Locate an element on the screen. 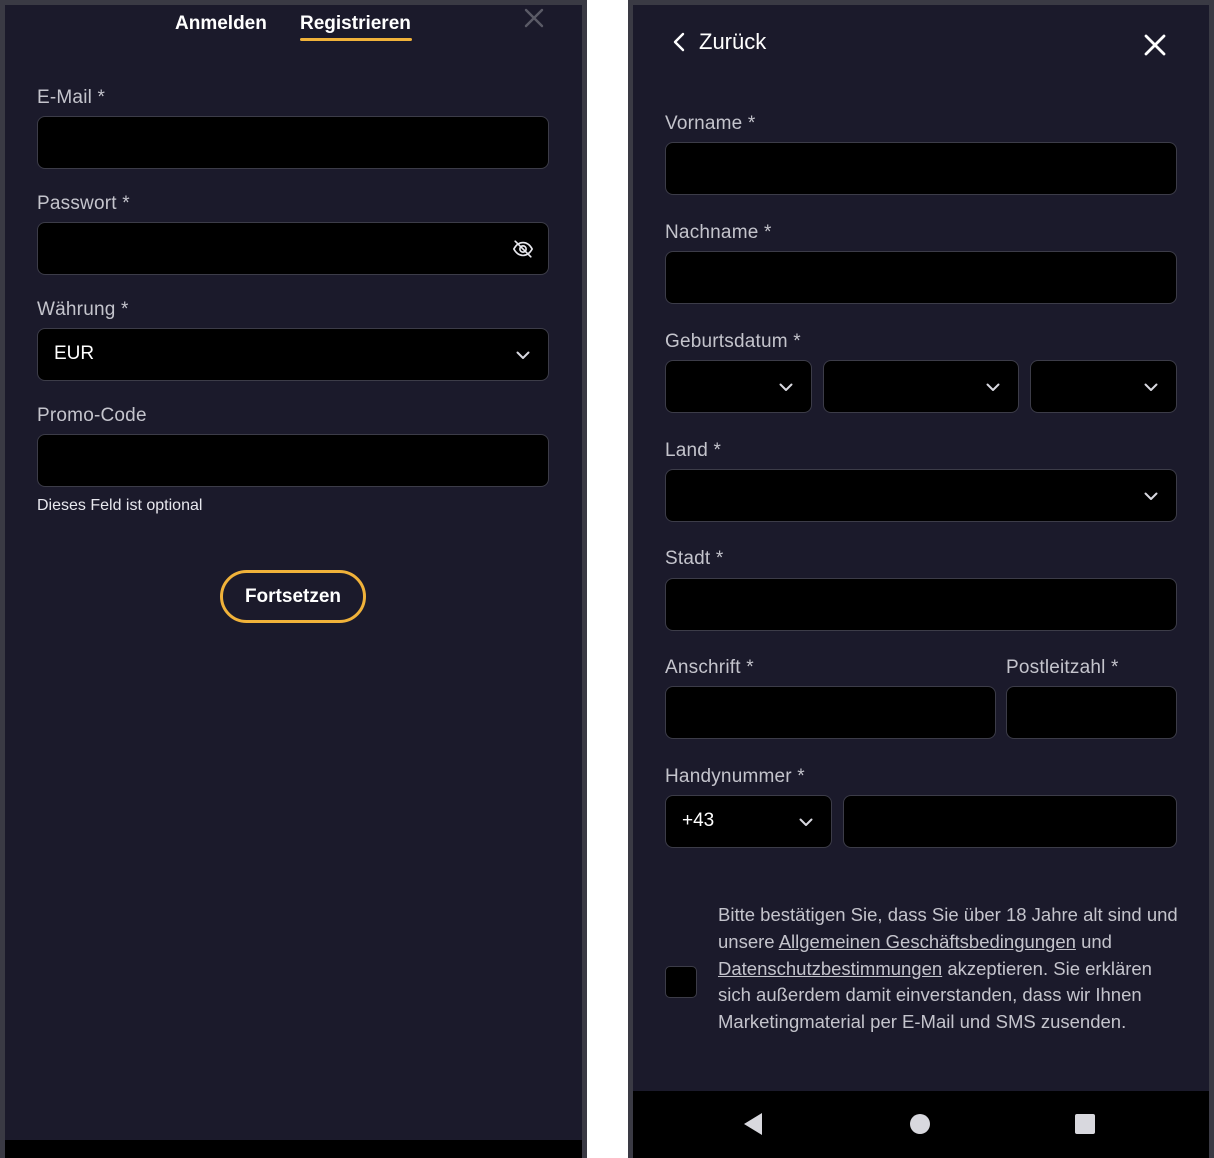 This screenshot has height=1158, width=1214. continue-button: Fortsetzen is located at coordinates (293, 596).